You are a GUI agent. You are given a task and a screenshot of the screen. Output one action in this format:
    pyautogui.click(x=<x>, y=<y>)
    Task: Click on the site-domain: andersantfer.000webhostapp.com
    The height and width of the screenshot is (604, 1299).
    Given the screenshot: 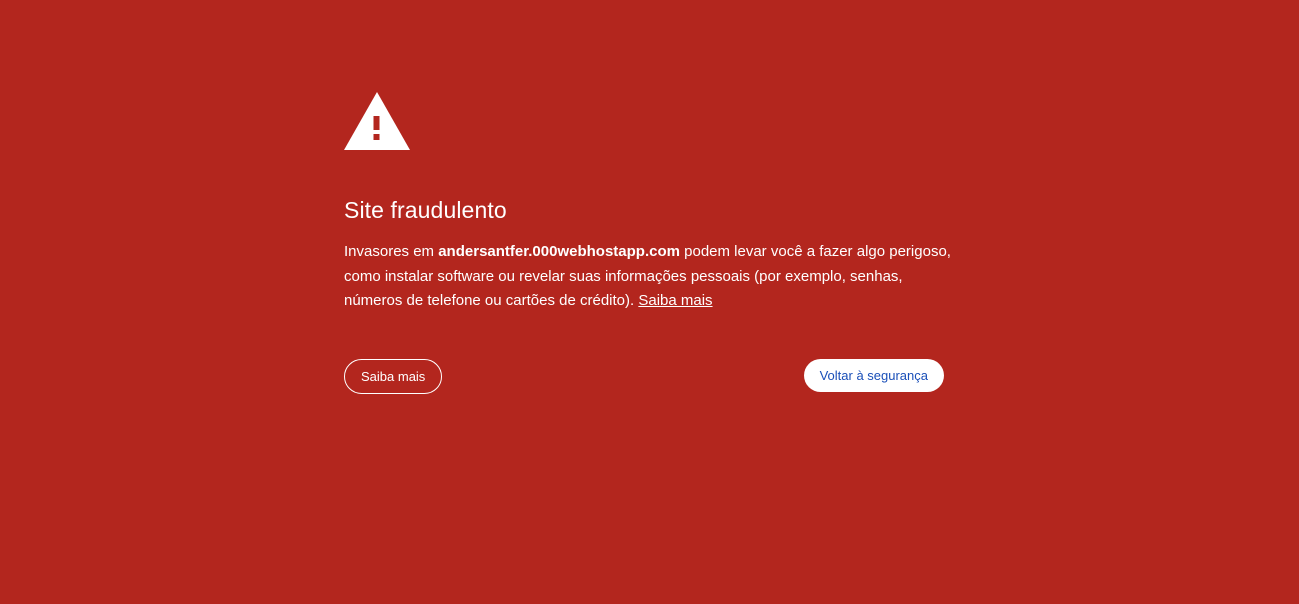 What is the action you would take?
    pyautogui.click(x=559, y=251)
    